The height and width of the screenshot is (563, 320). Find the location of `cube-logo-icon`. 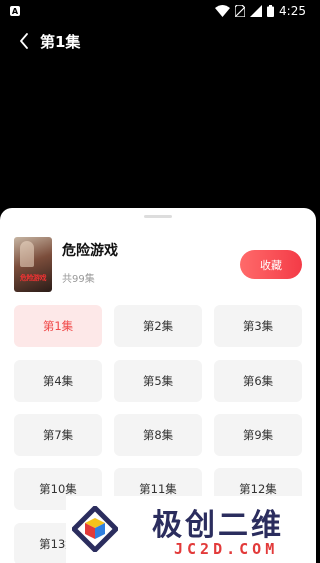

cube-logo-icon is located at coordinates (95, 529).